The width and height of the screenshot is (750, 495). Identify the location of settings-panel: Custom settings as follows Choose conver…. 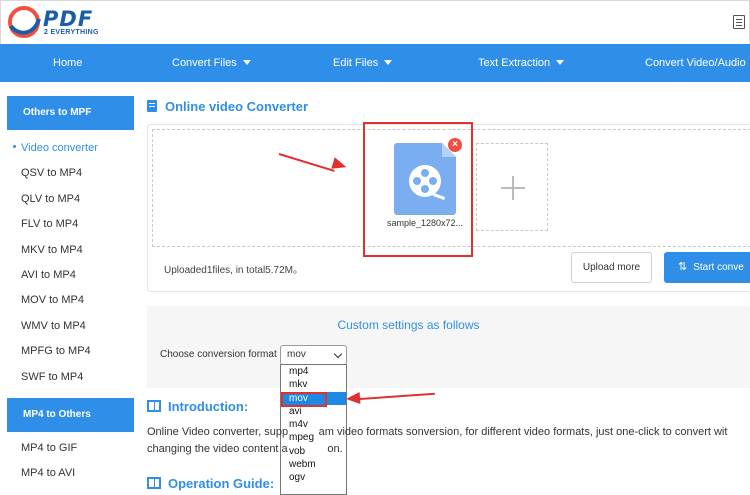
(448, 347).